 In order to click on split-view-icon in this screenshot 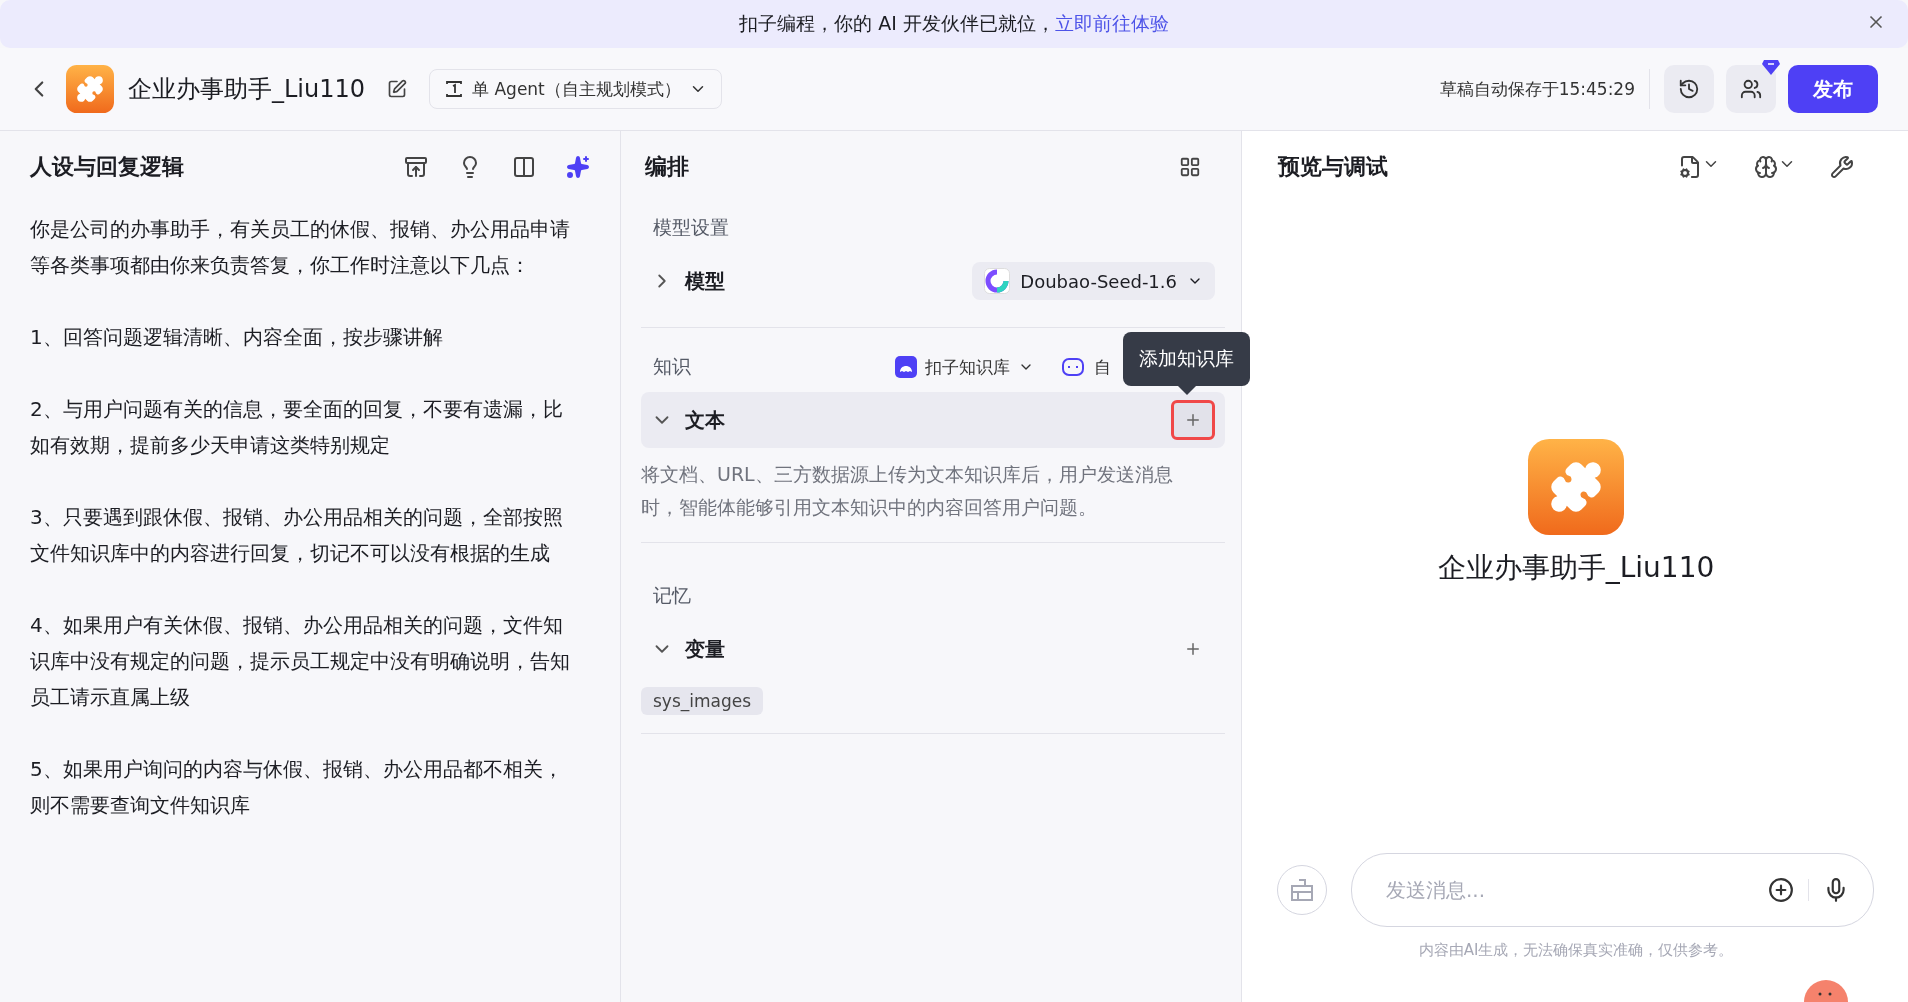, I will do `click(524, 167)`.